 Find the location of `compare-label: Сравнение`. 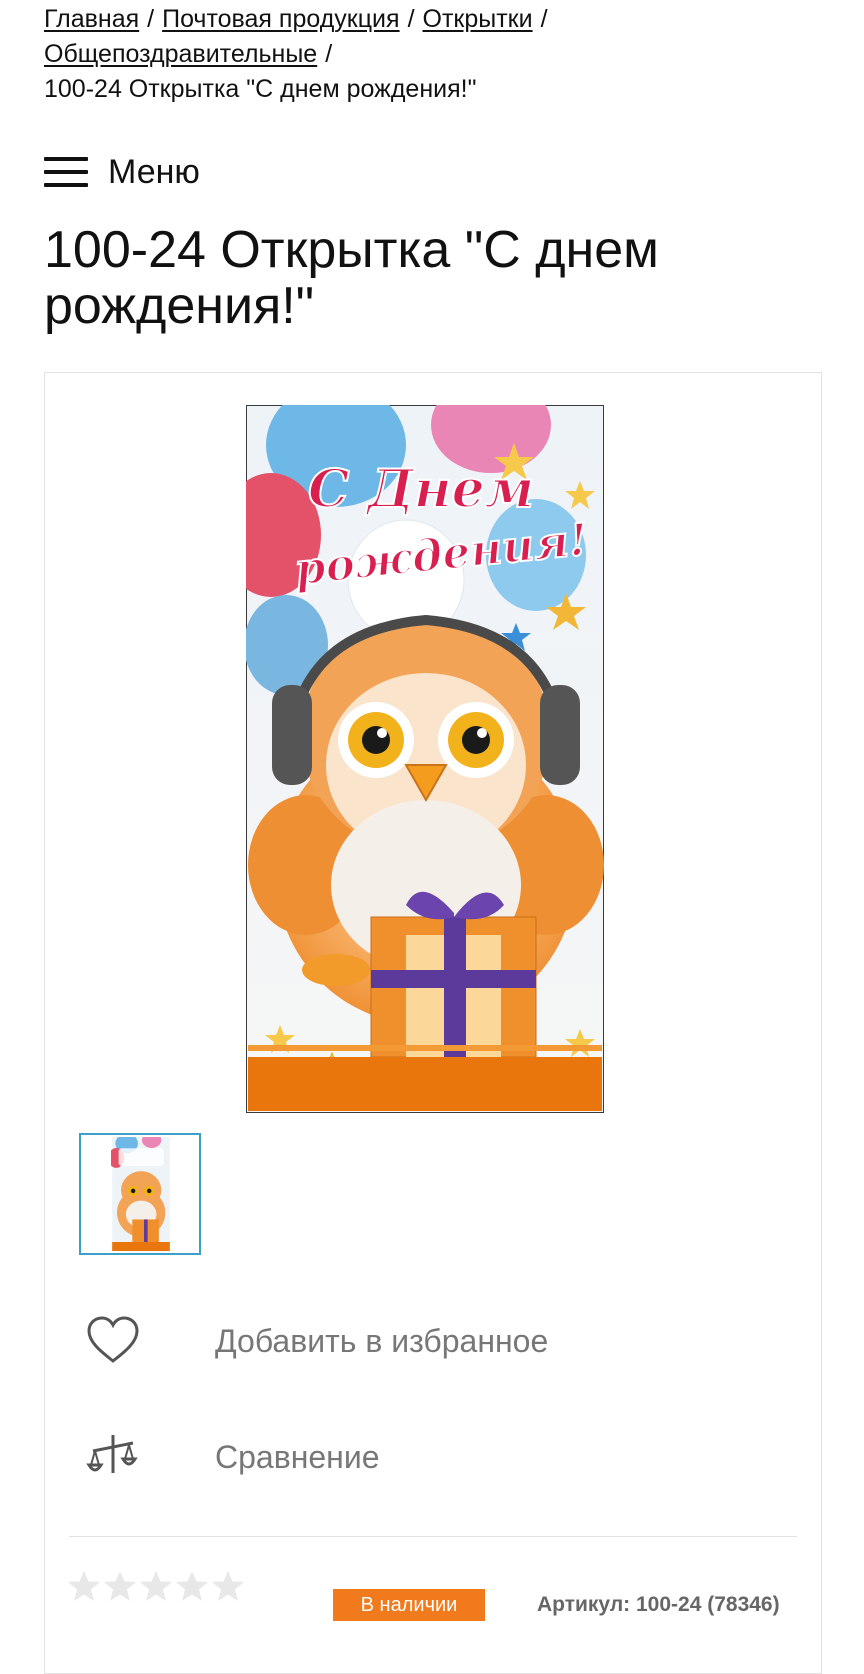

compare-label: Сравнение is located at coordinates (297, 1457).